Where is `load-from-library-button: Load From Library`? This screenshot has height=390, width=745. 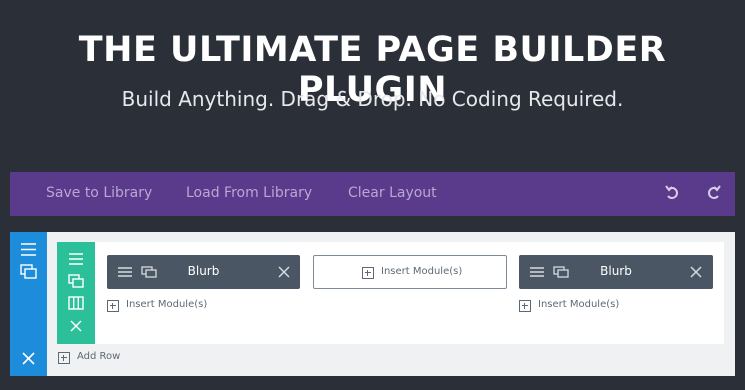 load-from-library-button: Load From Library is located at coordinates (249, 193).